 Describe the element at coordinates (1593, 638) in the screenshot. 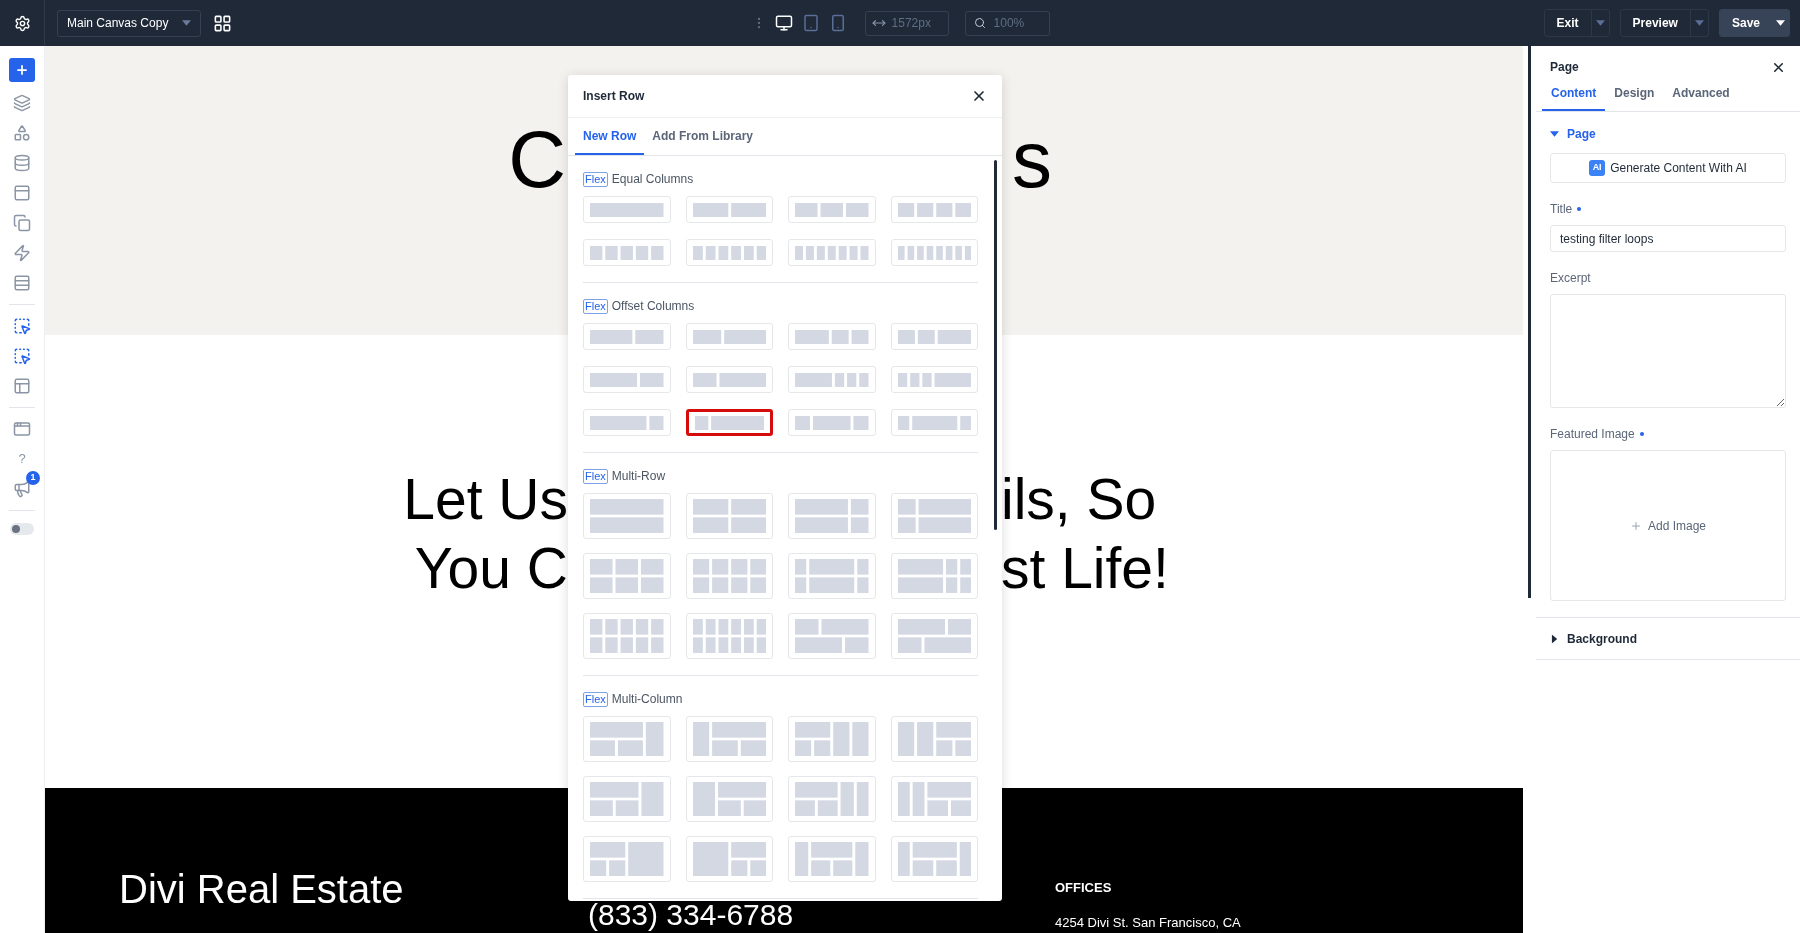

I see `section-toggle: Background` at that location.